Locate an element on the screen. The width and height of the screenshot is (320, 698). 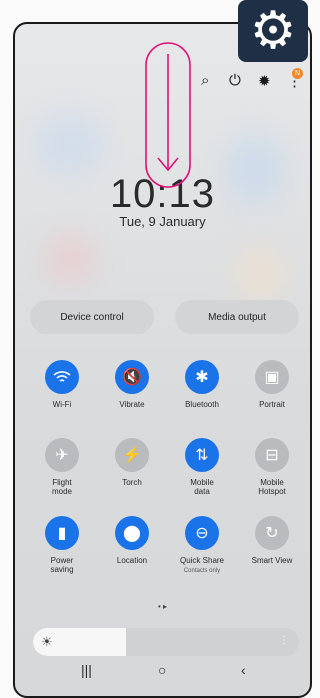
tile-quick-share: ⊖ Quick Share Contacts only is located at coordinates (202, 545).